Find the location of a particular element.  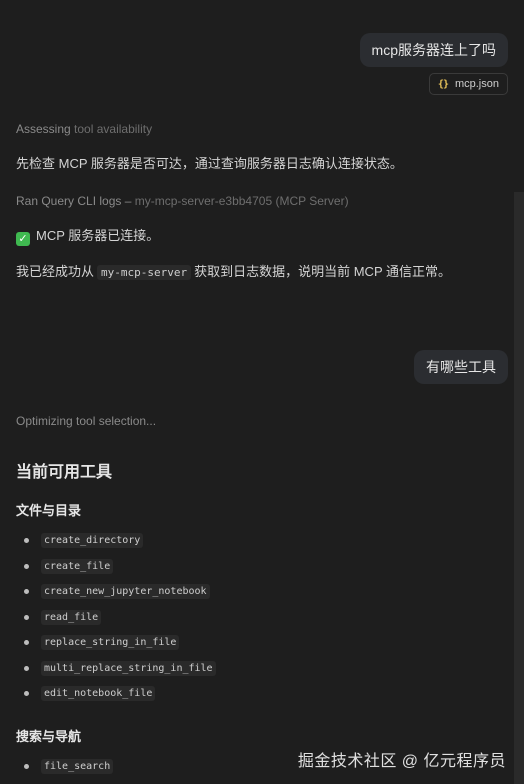

attachment-row: {} mcp.json is located at coordinates (468, 84).